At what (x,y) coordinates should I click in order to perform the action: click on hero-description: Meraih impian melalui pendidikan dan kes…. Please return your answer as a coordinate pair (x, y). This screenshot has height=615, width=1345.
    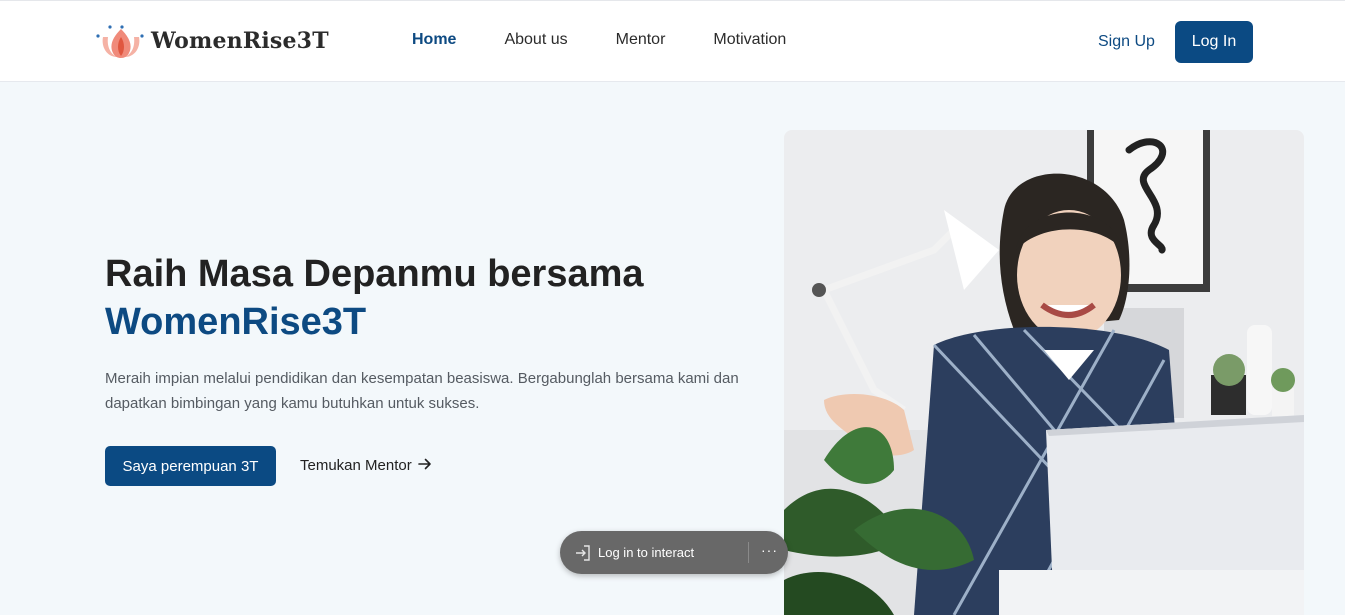
    Looking at the image, I should click on (422, 391).